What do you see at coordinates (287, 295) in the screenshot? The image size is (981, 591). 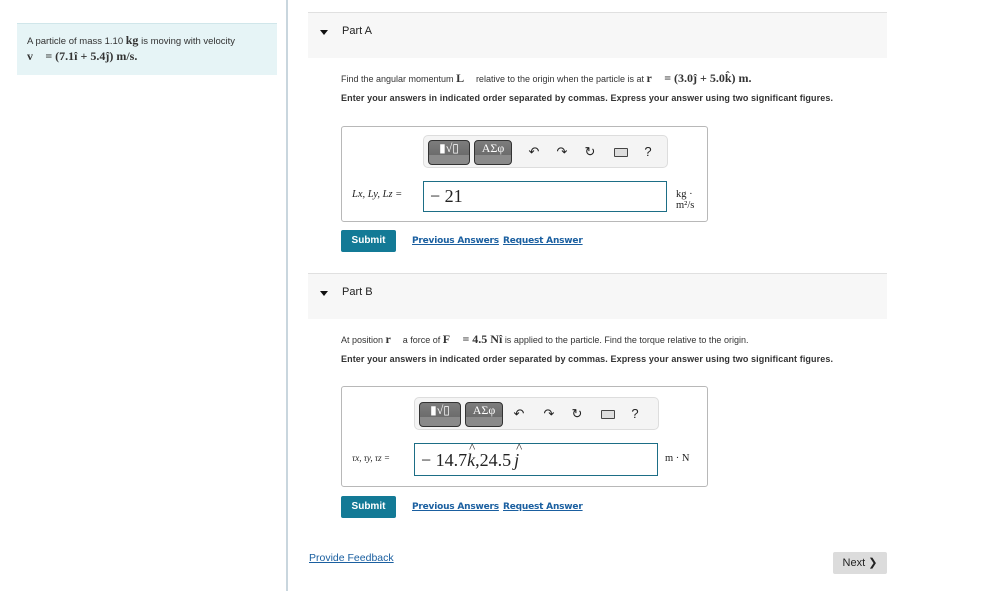 I see `panel-divider` at bounding box center [287, 295].